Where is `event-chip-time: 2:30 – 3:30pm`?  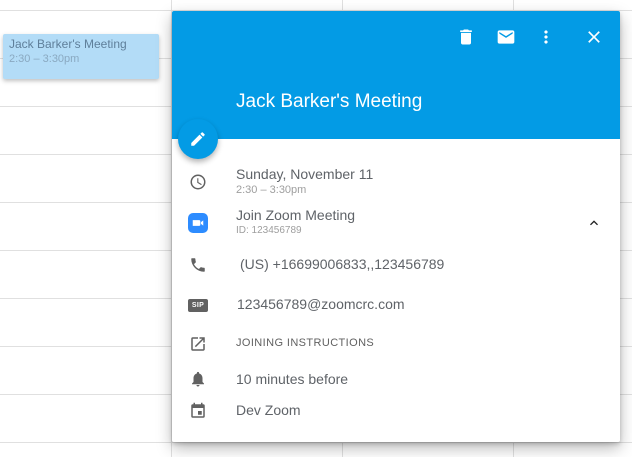 event-chip-time: 2:30 – 3:30pm is located at coordinates (44, 59).